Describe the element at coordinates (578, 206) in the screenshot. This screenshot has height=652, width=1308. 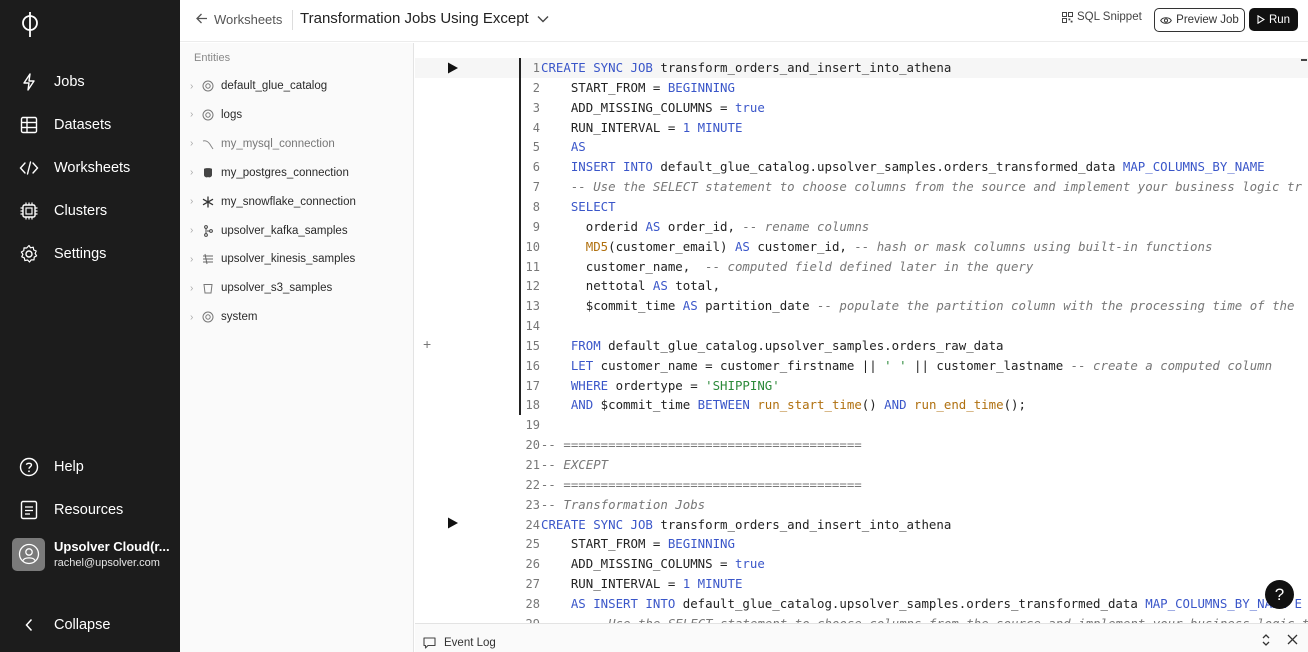
I see `code-token: SELECT` at that location.